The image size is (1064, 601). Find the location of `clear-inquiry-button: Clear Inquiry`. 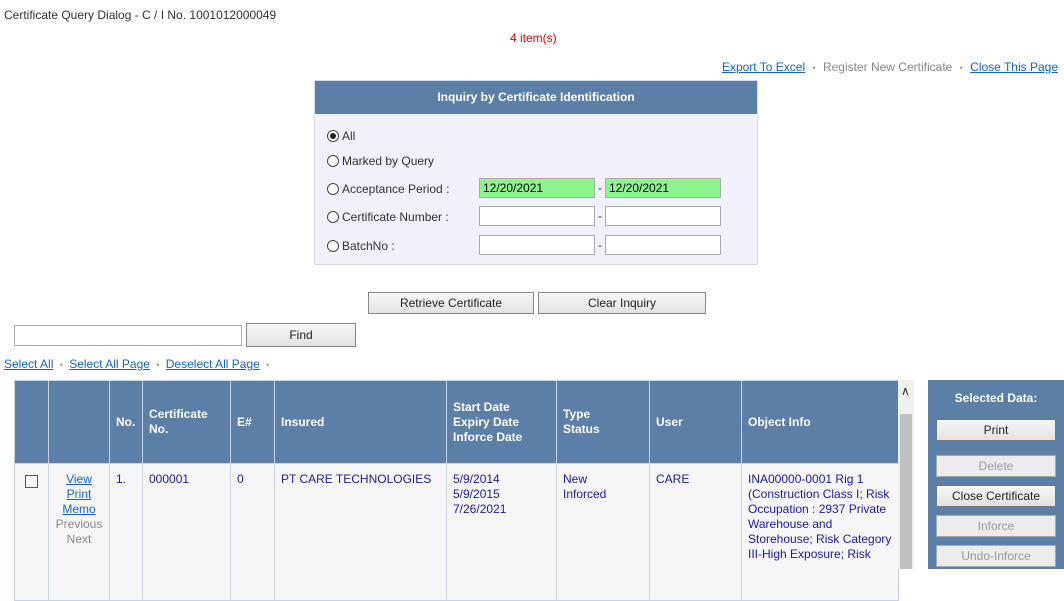

clear-inquiry-button: Clear Inquiry is located at coordinates (622, 303).